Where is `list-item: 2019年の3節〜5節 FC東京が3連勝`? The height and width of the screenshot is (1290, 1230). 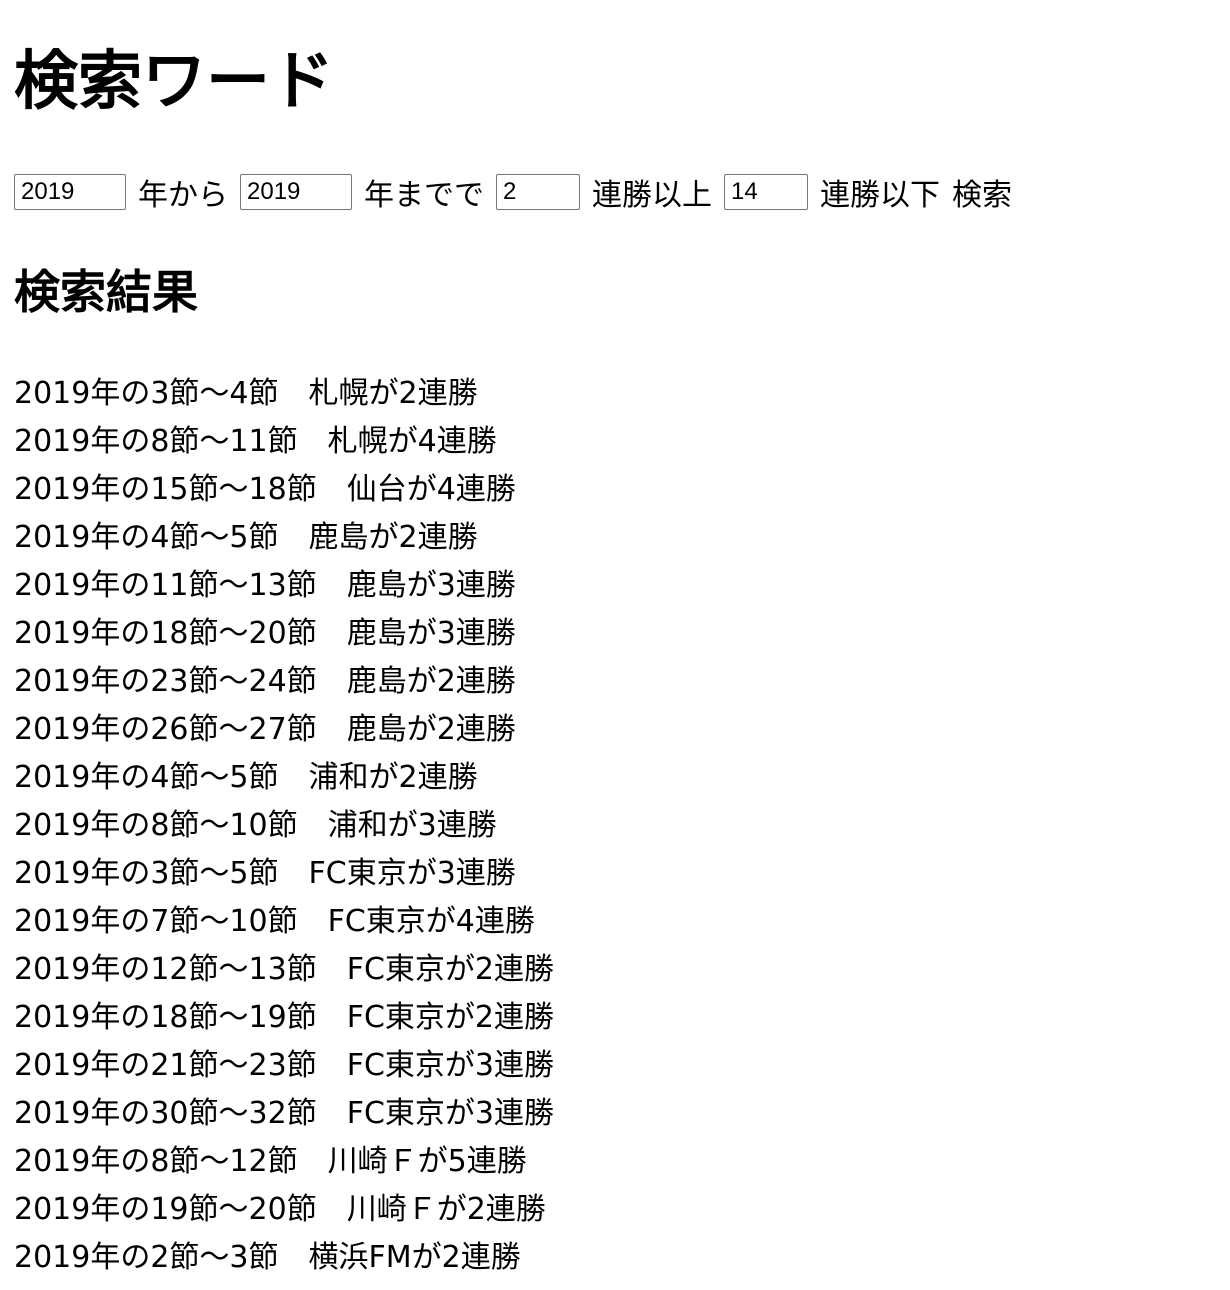 list-item: 2019年の3節〜5節 FC東京が3連勝 is located at coordinates (265, 873).